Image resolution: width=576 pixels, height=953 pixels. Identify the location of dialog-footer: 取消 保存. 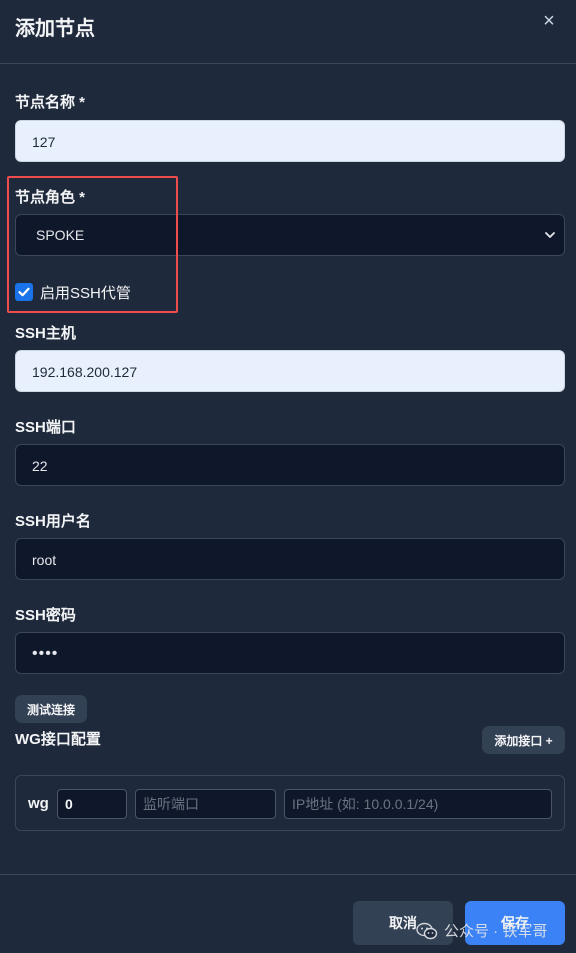
(288, 913).